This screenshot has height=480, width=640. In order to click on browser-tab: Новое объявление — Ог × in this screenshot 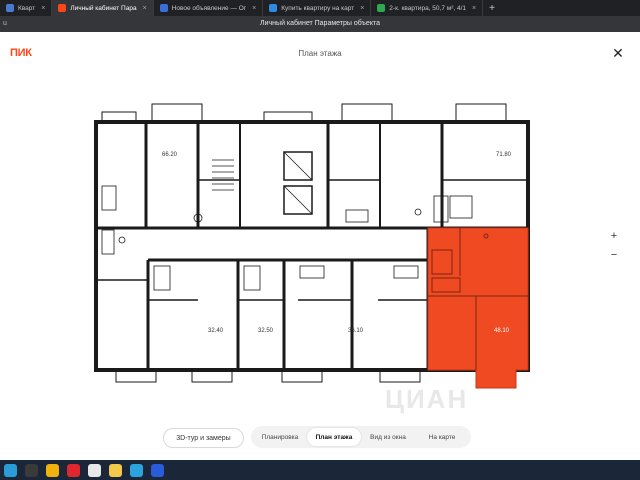, I will do `click(209, 8)`.